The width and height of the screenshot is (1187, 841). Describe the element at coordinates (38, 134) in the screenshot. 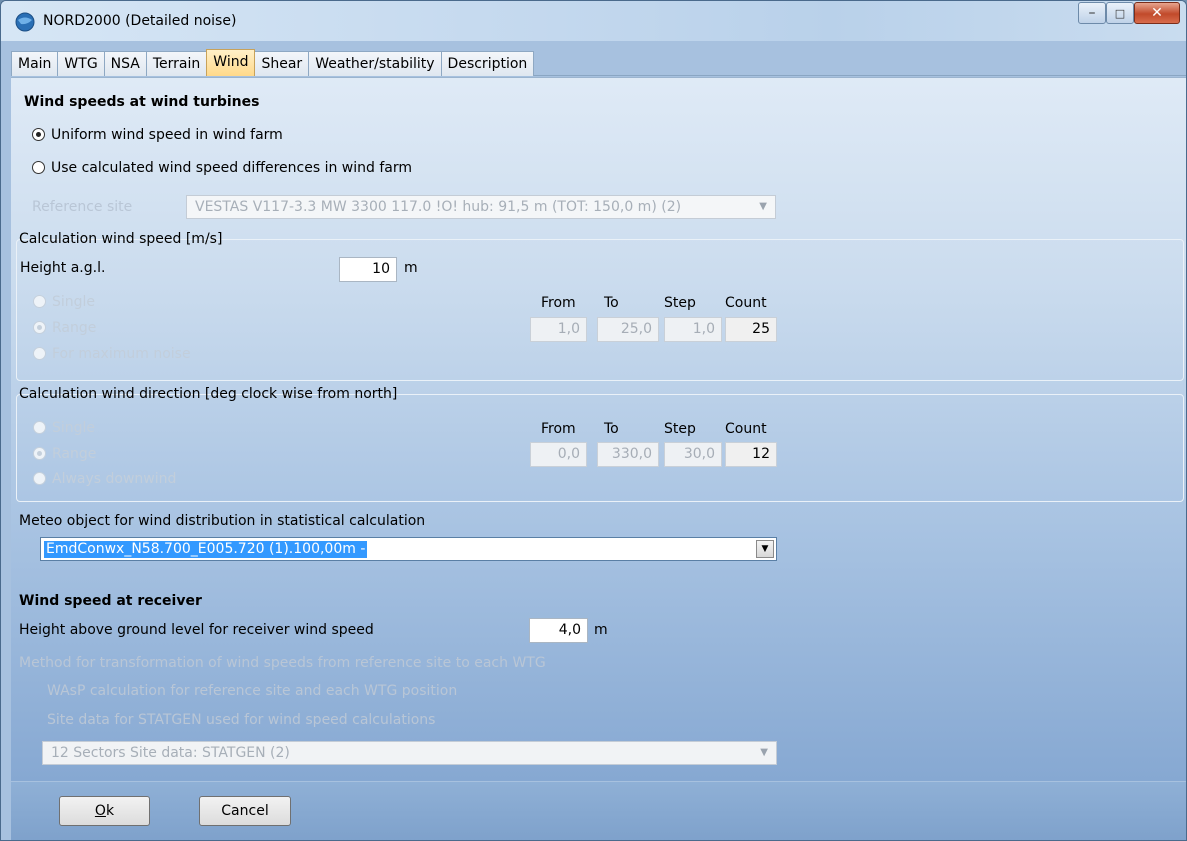

I see `radio-uniform-indicator` at that location.